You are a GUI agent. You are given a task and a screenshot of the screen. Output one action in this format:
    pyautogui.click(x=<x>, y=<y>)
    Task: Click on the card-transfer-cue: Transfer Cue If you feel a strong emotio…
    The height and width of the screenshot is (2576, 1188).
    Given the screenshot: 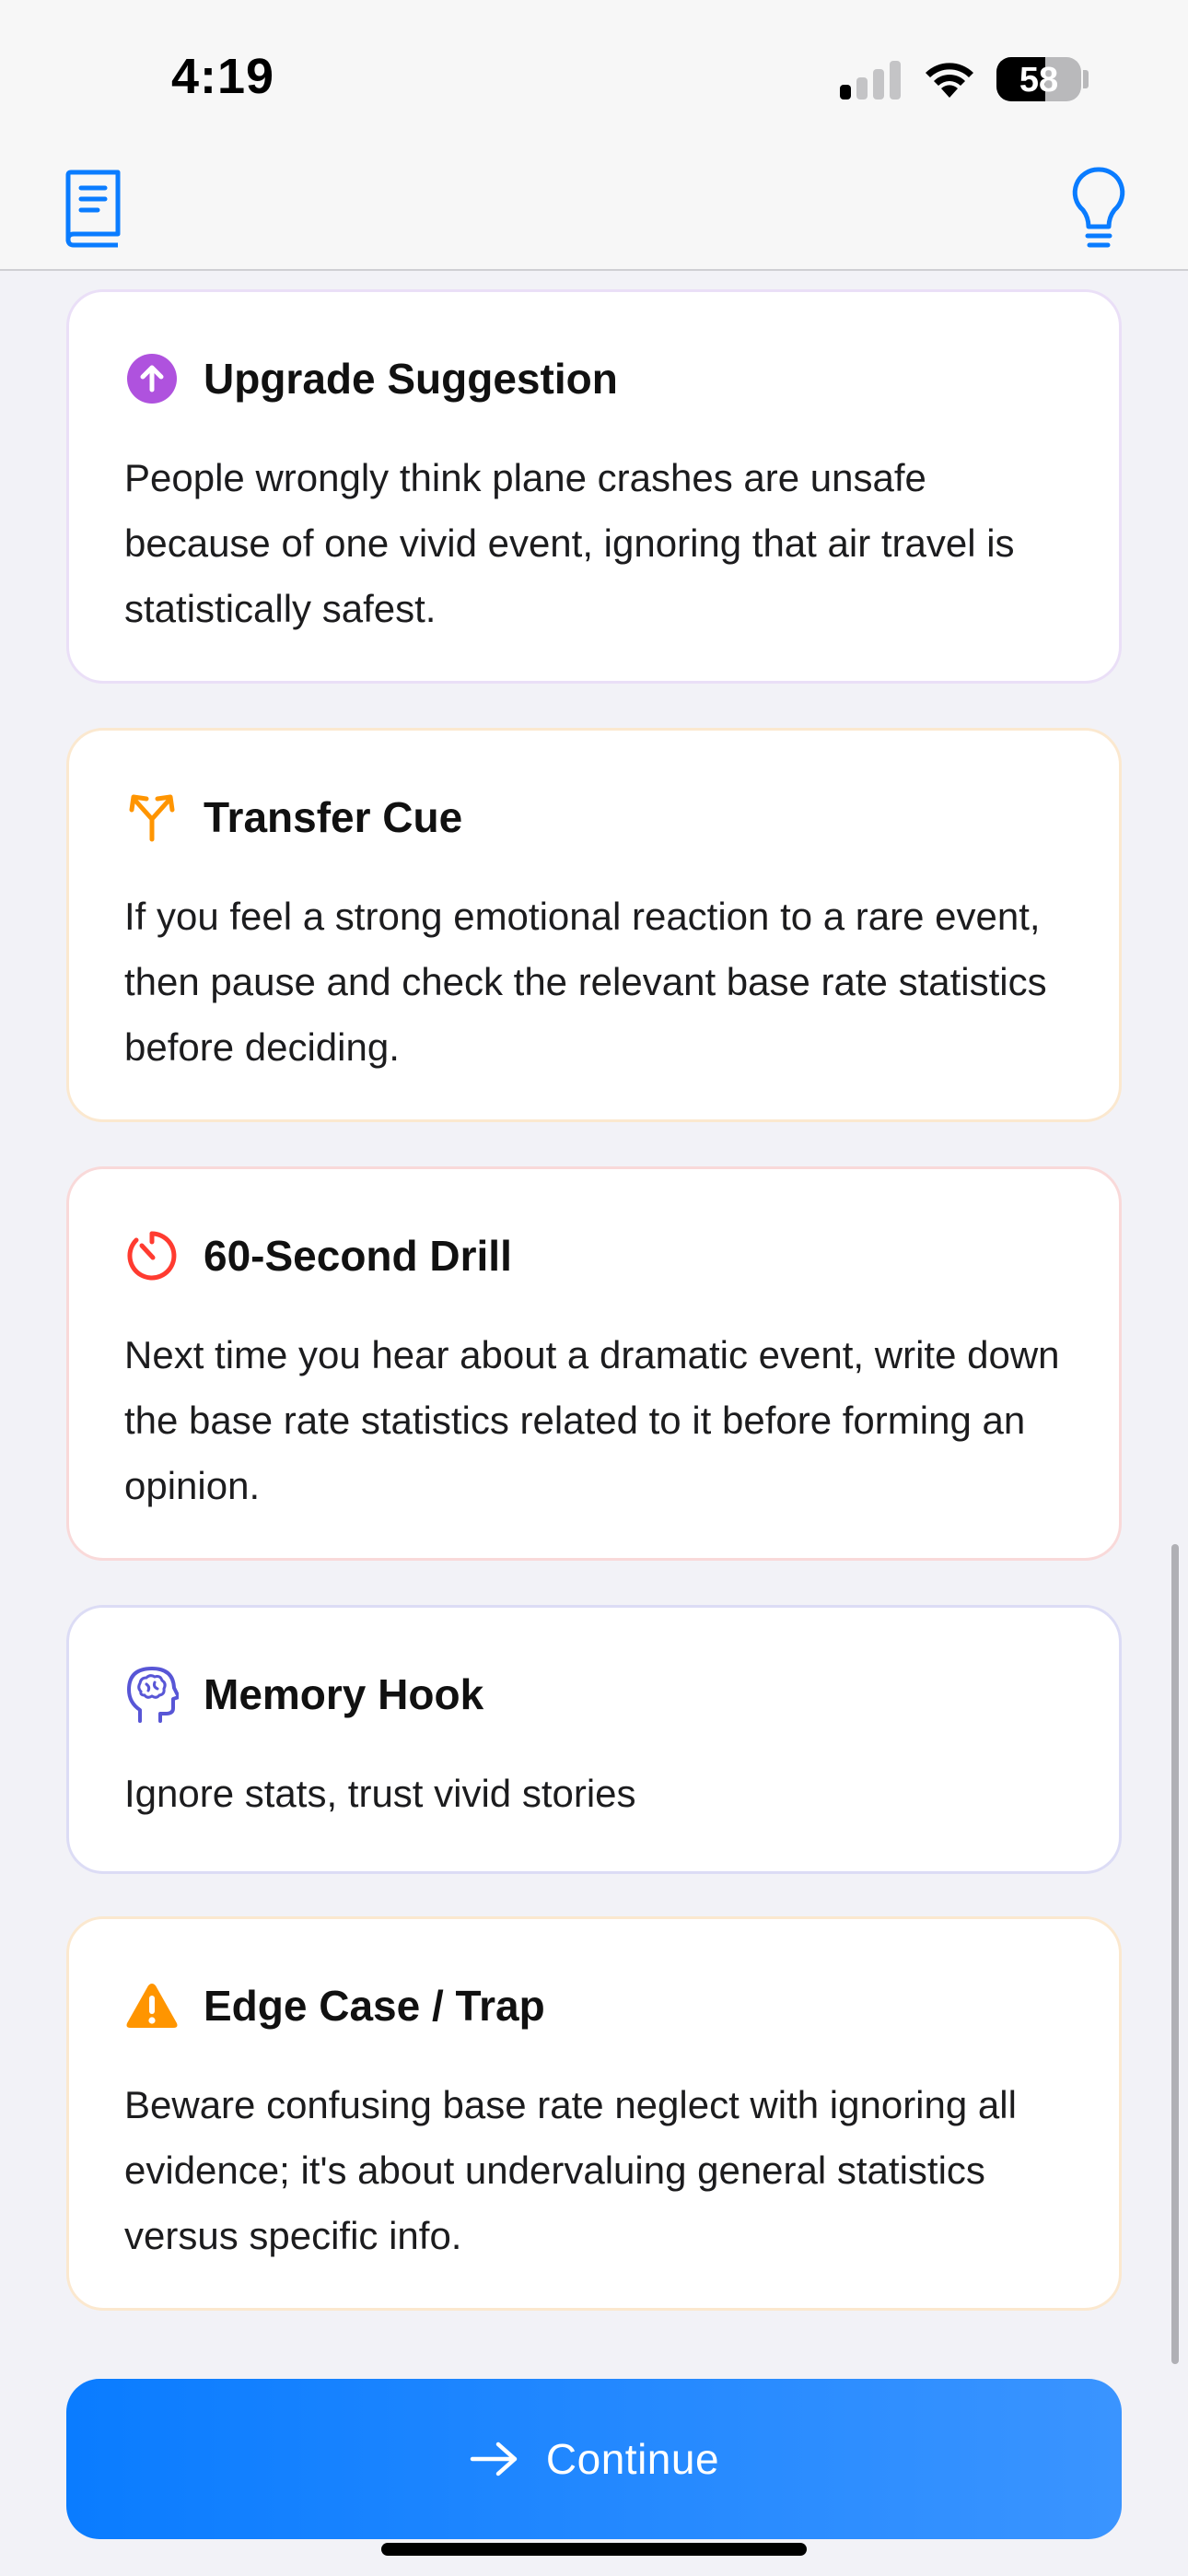 What is the action you would take?
    pyautogui.click(x=594, y=925)
    